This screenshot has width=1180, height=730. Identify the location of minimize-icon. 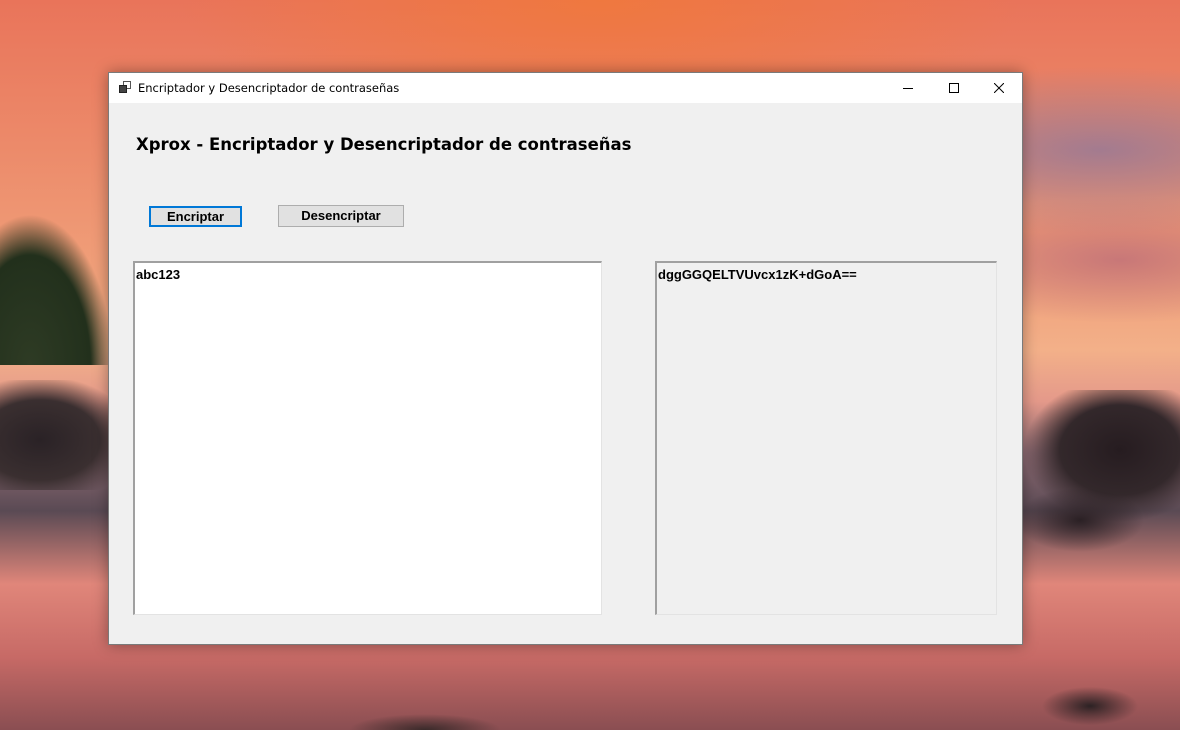
(908, 88).